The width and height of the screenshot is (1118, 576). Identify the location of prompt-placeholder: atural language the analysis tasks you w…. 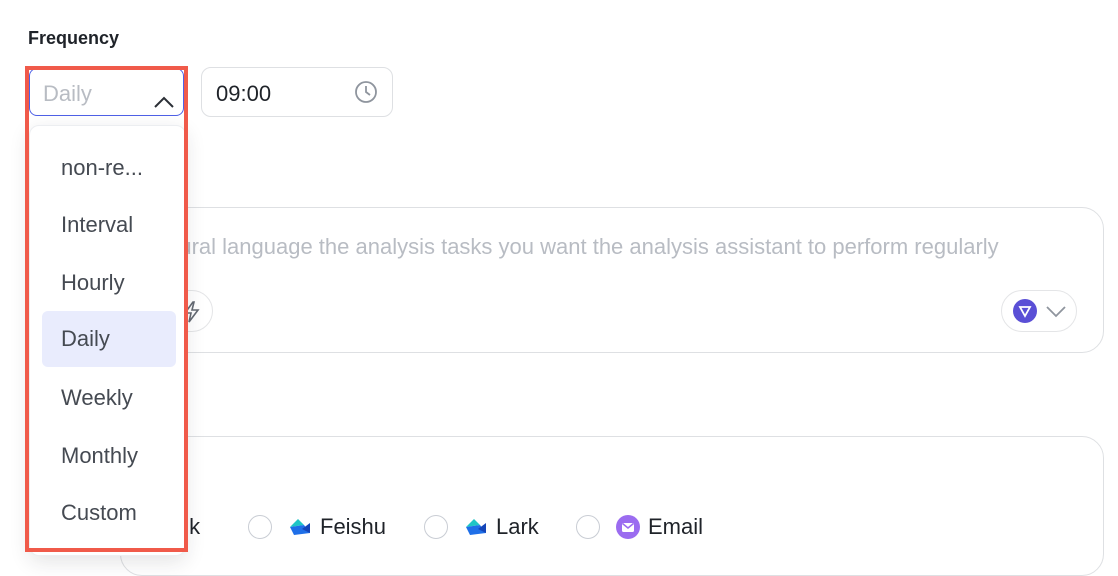
(580, 246).